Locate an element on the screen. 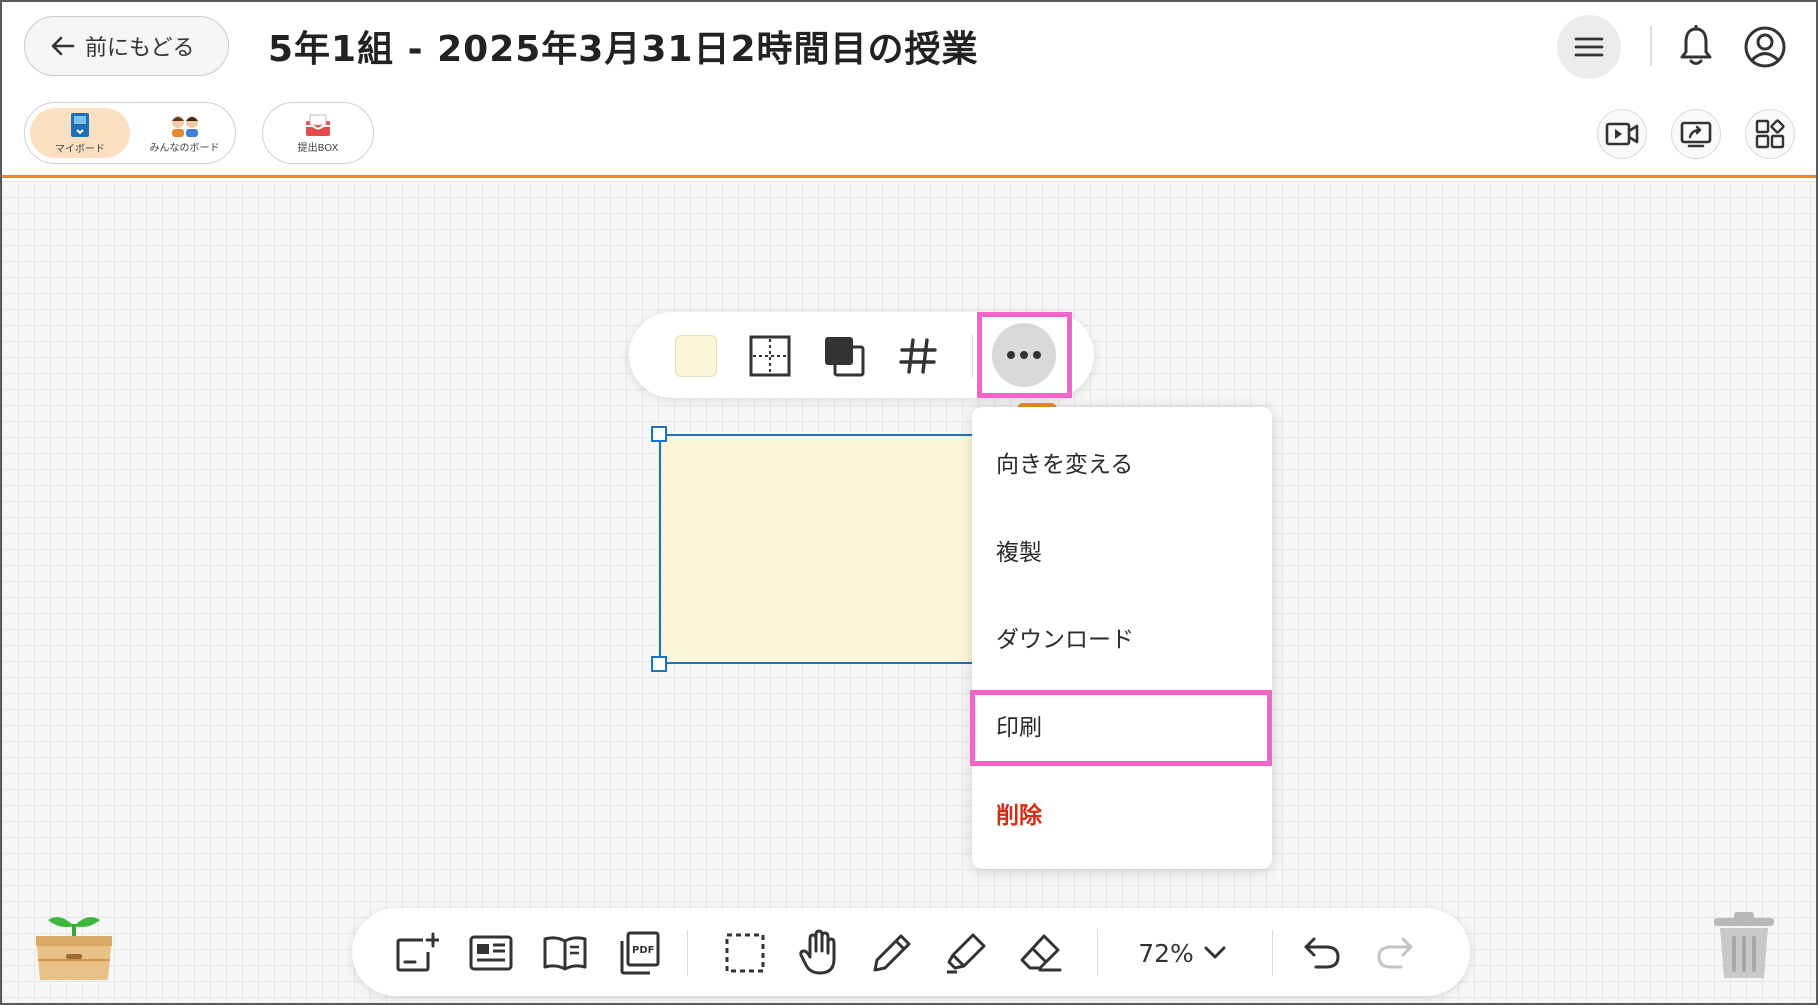 Image resolution: width=1818 pixels, height=1005 pixels. hamburger-icon is located at coordinates (1589, 47).